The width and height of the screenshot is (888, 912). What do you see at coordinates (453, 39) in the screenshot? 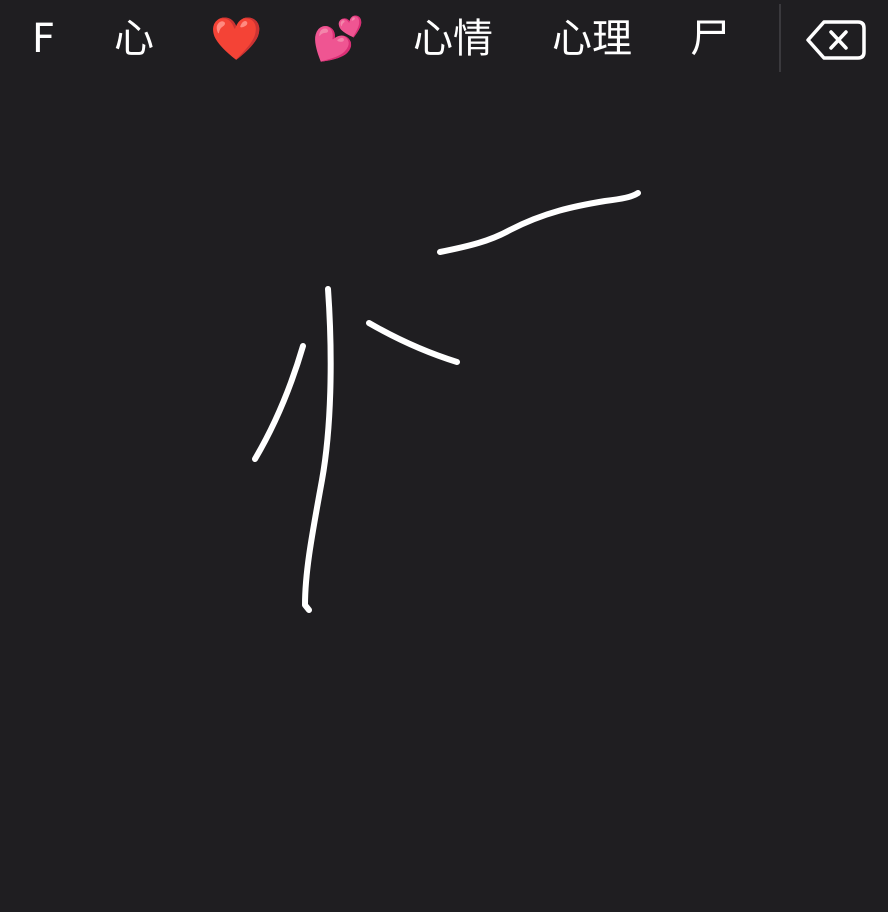
I see `candidate-xinqing: 心情` at bounding box center [453, 39].